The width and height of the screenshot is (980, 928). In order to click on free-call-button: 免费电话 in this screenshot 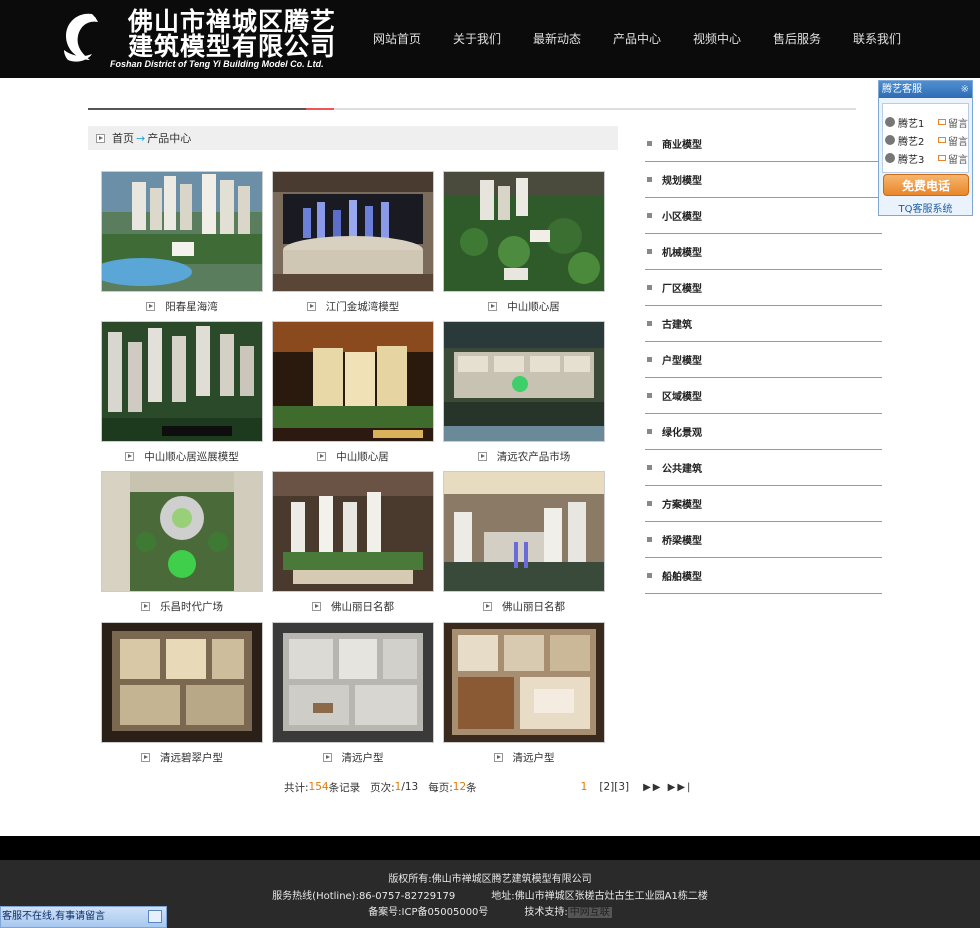, I will do `click(926, 185)`.